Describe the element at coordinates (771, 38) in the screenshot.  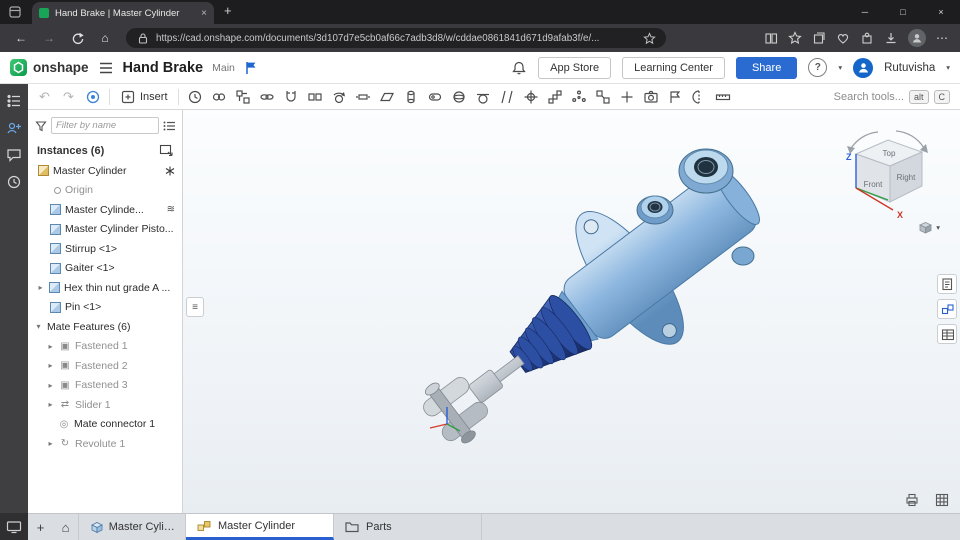
I see `split-screen-icon` at that location.